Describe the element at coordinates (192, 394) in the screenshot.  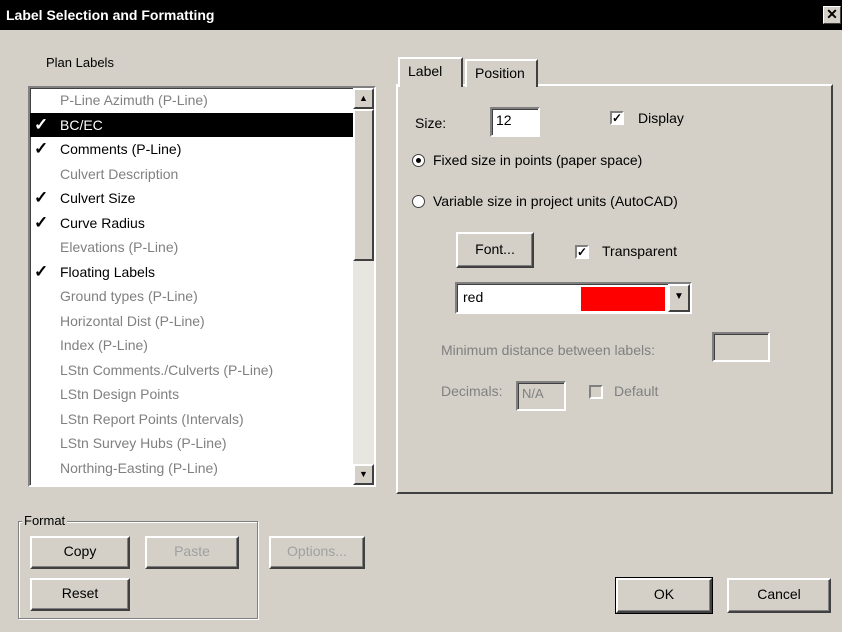
I see `list-item: LStn Design Points` at that location.